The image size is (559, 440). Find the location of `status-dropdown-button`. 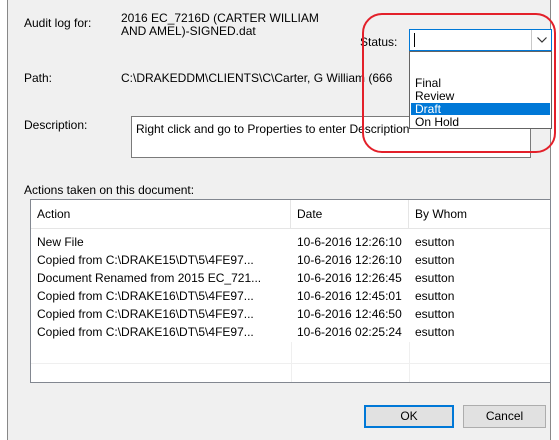

status-dropdown-button is located at coordinates (541, 40).